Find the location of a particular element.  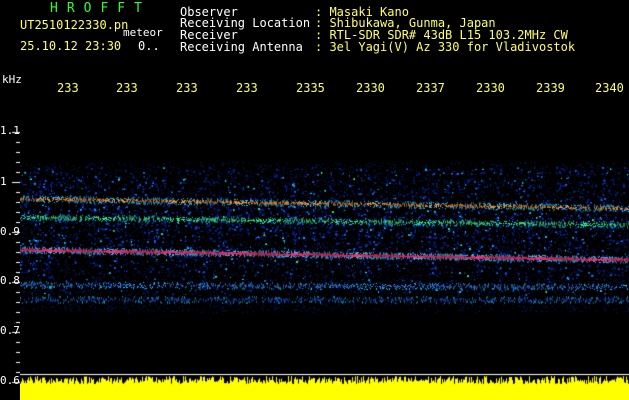

antenna-value: : 3el Yagi(V) Az 330 for Vladivostok is located at coordinates (445, 47).